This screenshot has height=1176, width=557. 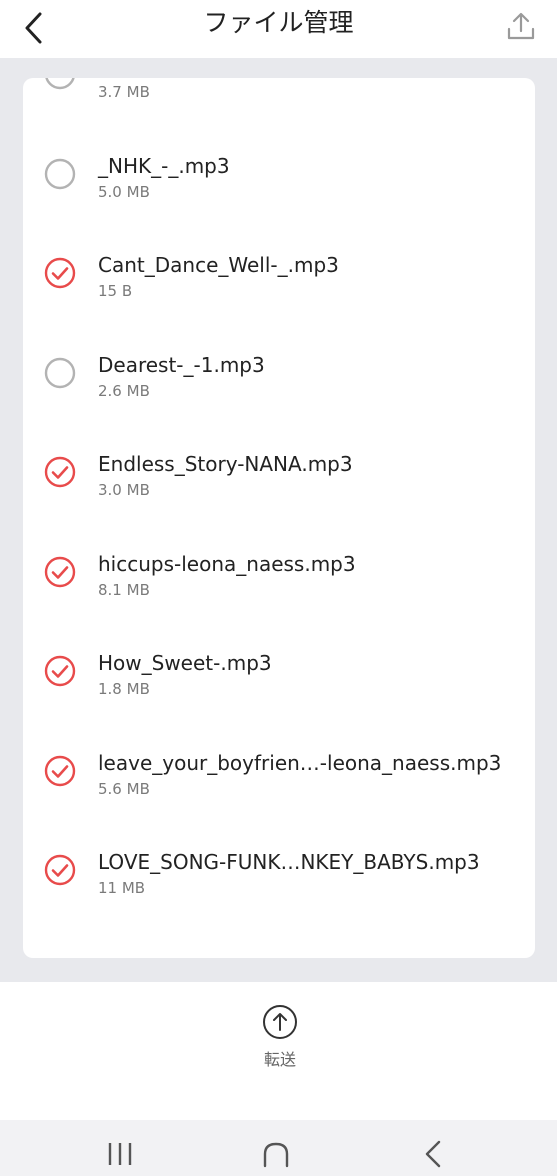 I want to click on file-row: LOVE_SONG-FUNK…NKEY_BABYS.mp3 11 MB, so click(x=279, y=874).